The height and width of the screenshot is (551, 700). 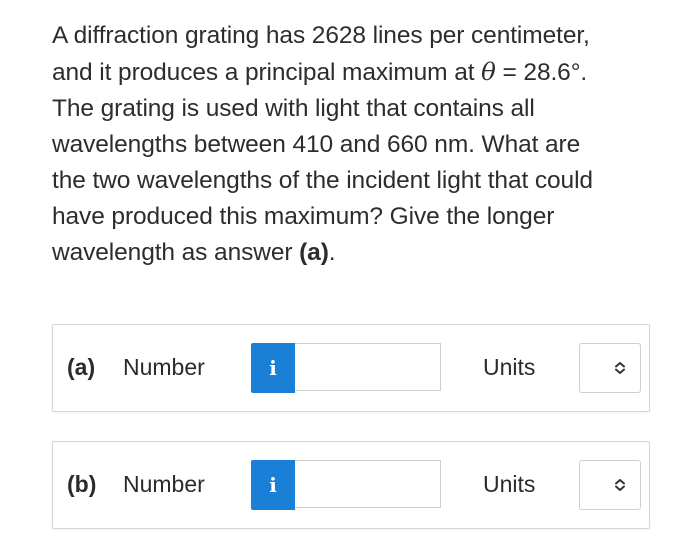 I want to click on units-dropdown-b, so click(x=610, y=485).